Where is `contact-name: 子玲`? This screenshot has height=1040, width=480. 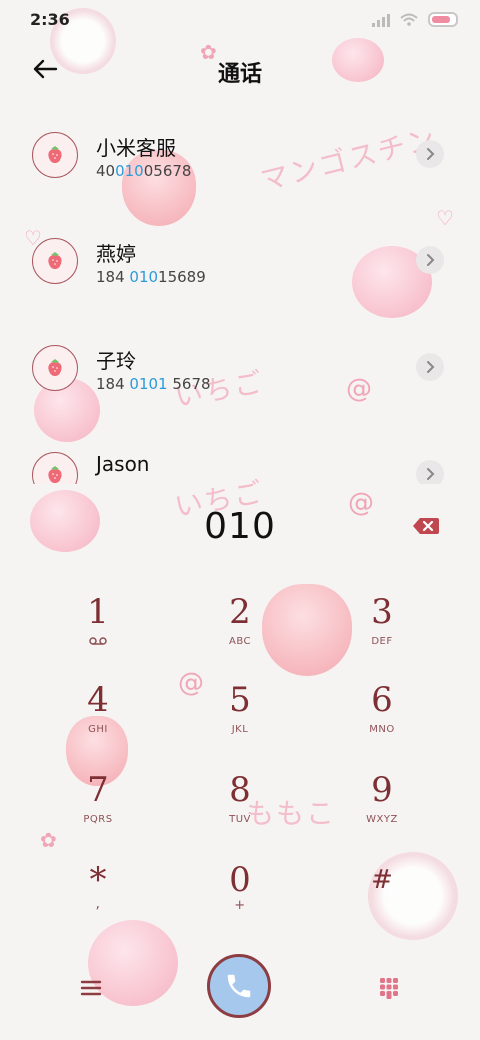
contact-name: 子玲 is located at coordinates (116, 361).